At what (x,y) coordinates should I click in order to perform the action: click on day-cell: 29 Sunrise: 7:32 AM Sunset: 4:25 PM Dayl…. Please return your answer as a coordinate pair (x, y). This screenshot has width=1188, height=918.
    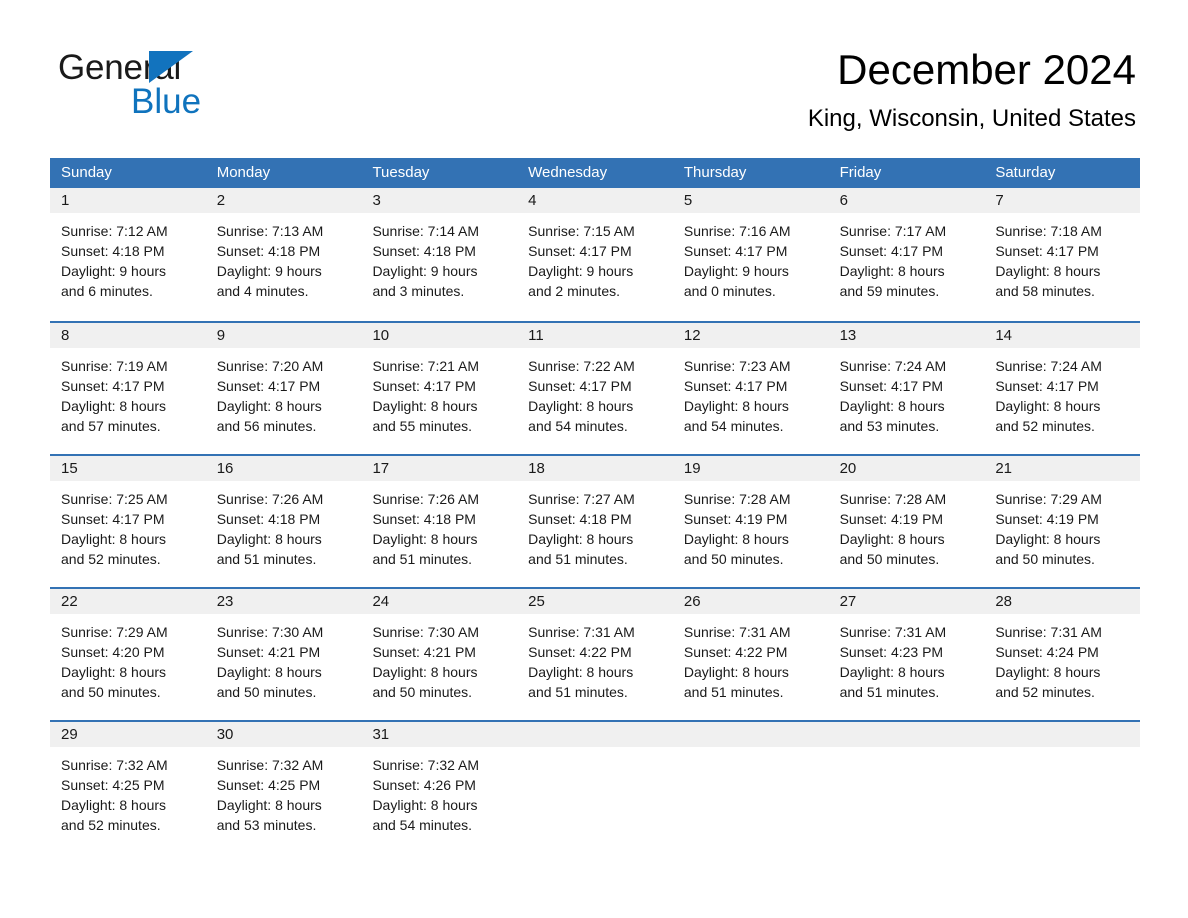
    Looking at the image, I should click on (128, 787).